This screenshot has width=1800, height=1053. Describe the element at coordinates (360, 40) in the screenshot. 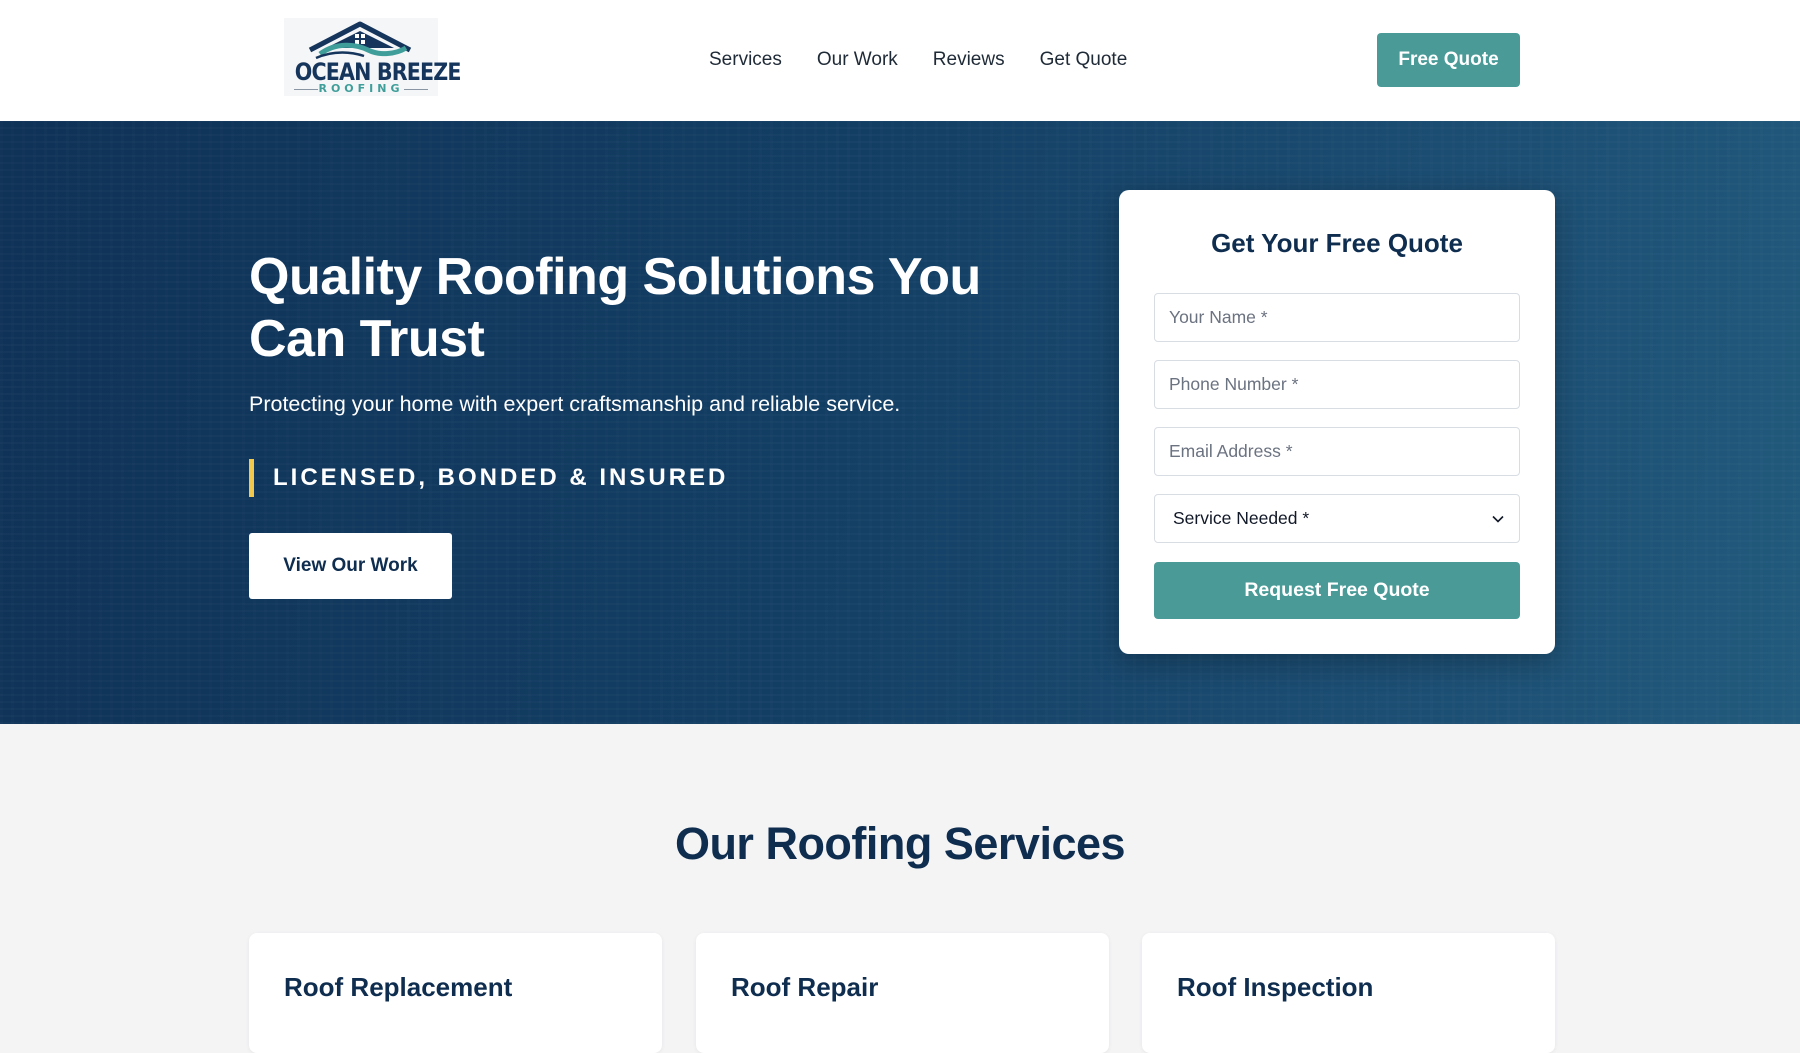

I see `house-roof-wave-icon` at that location.